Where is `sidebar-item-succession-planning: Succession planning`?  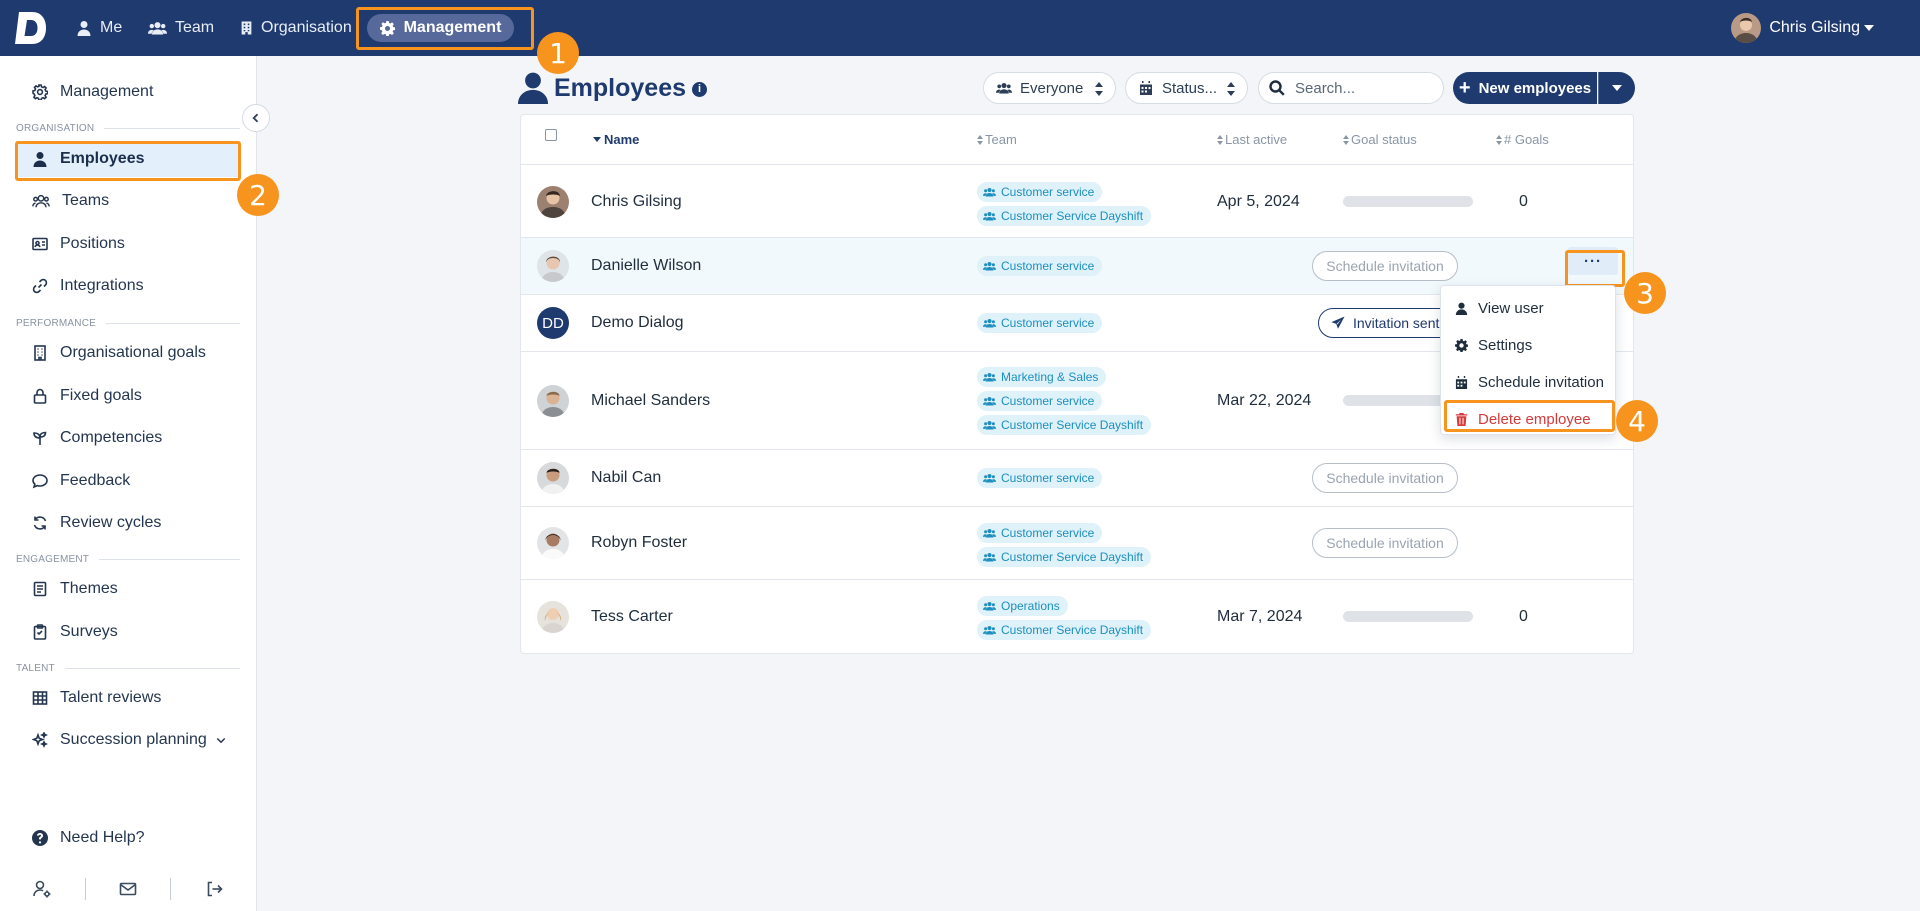 sidebar-item-succession-planning: Succession planning is located at coordinates (128, 740).